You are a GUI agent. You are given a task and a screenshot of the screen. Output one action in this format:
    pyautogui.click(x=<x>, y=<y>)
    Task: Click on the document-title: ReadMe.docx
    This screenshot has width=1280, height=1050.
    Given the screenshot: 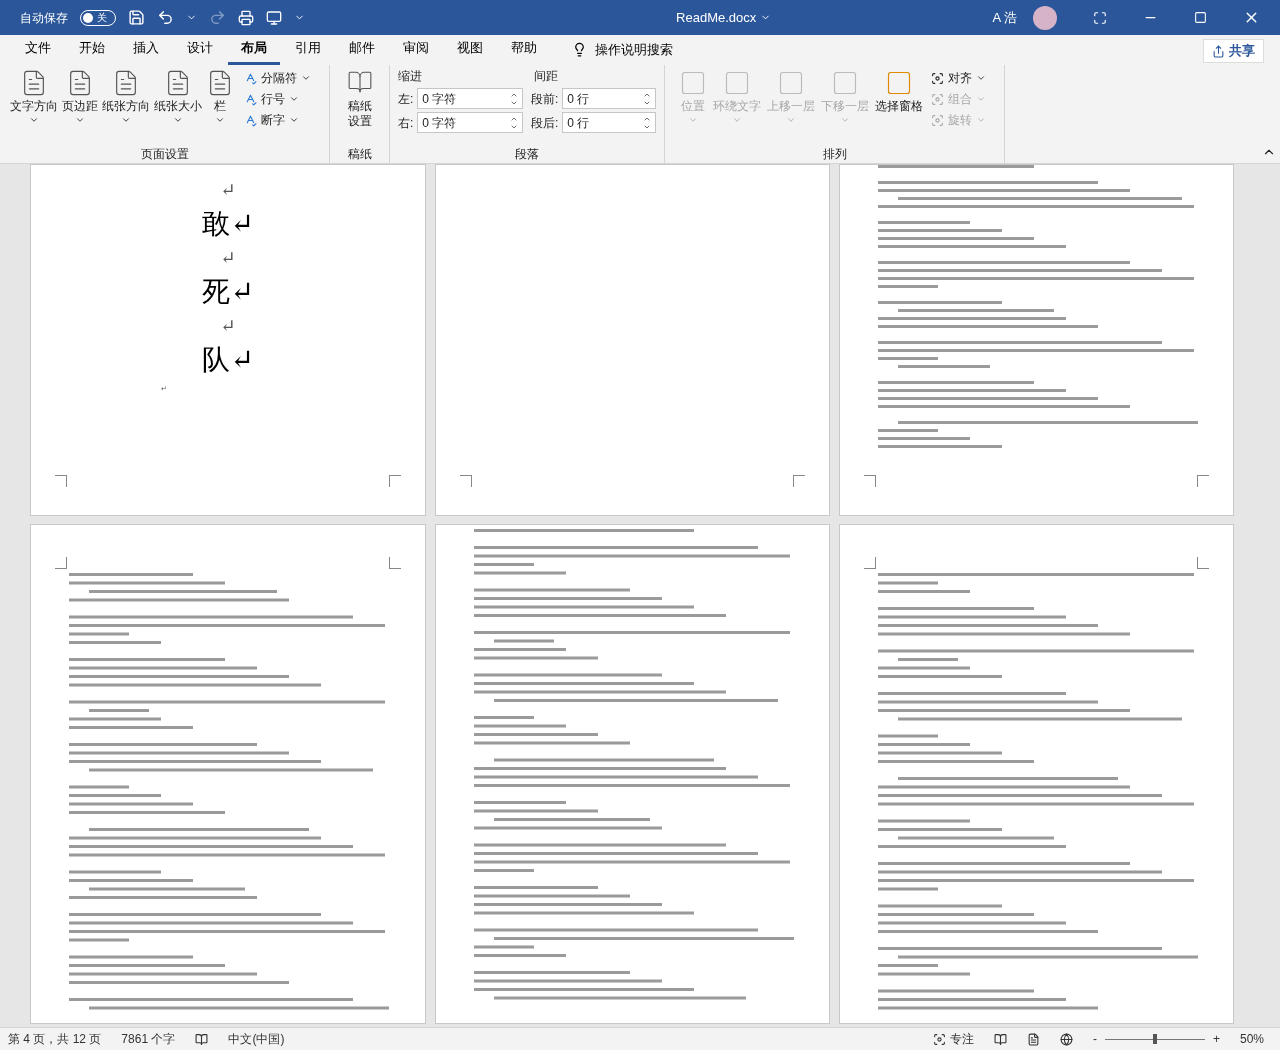 What is the action you would take?
    pyautogui.click(x=724, y=17)
    